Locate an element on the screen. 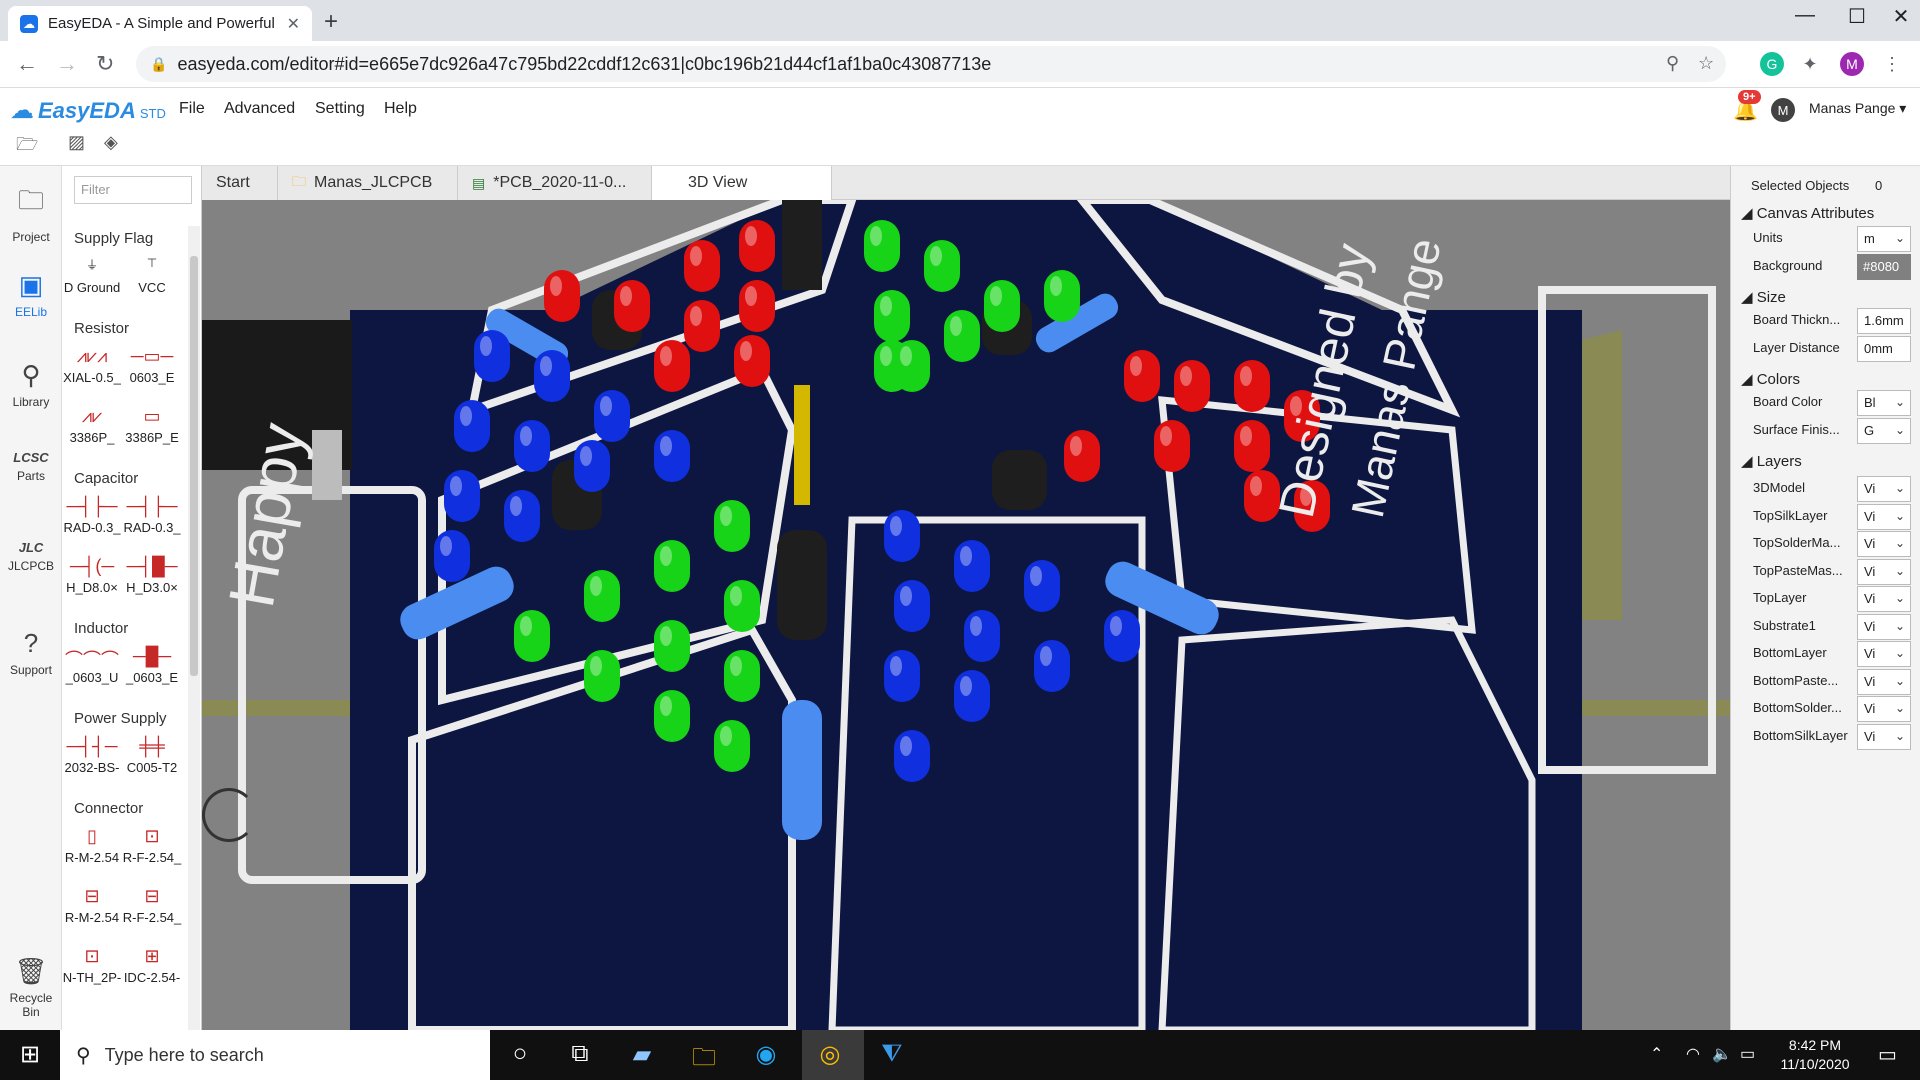 The width and height of the screenshot is (1920, 1080). rail-item-jlcpcb: JLC JLCPCB is located at coordinates (31, 556).